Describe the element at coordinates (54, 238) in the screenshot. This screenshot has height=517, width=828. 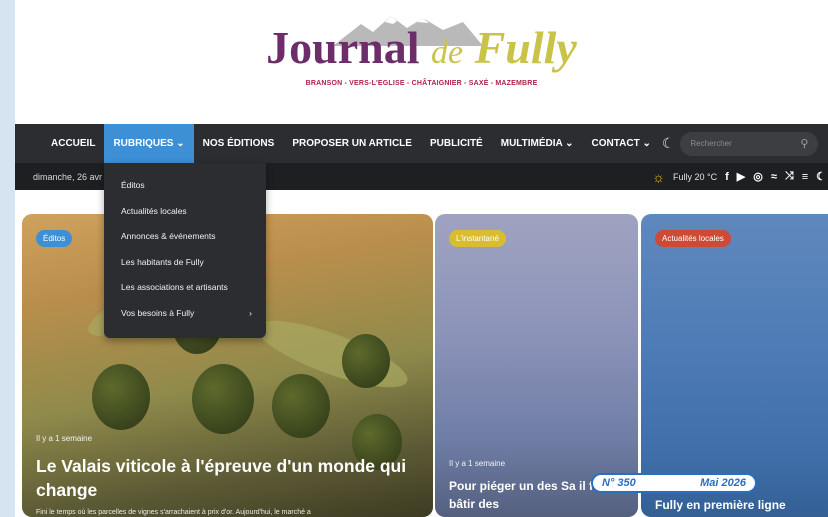
I see `category-badge: Éditos` at that location.